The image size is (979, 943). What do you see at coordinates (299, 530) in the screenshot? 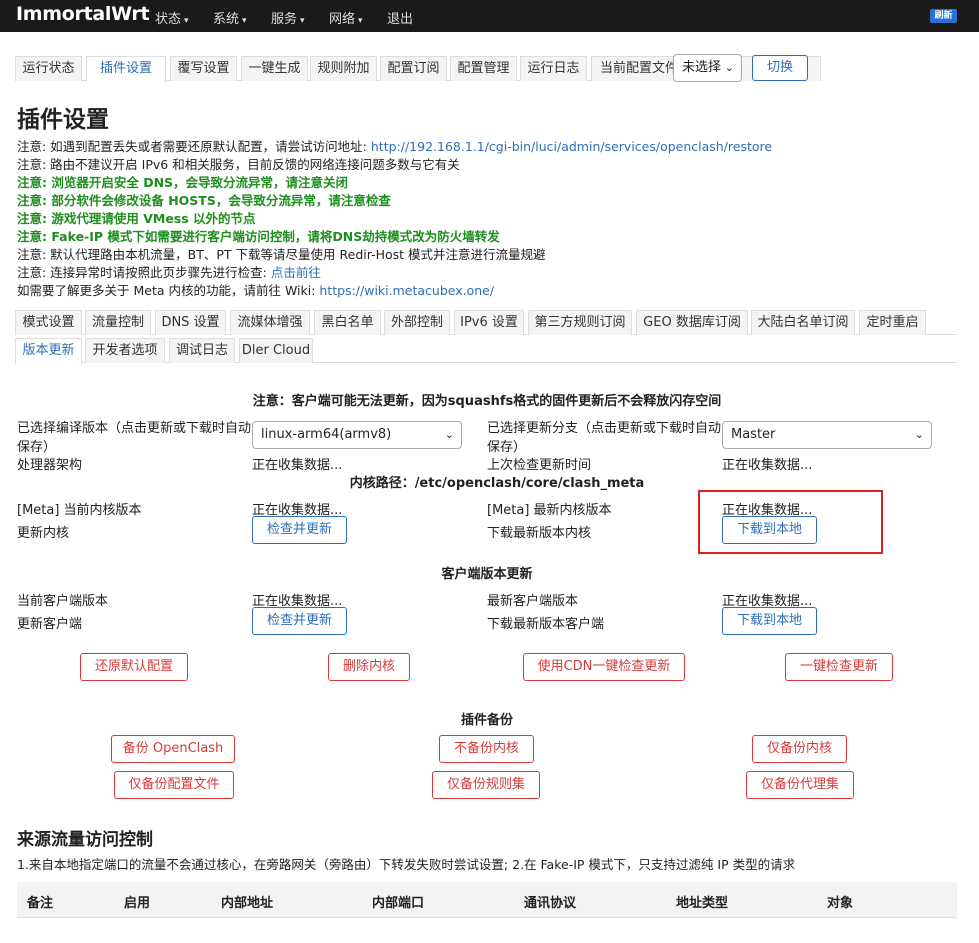
I see `check-update-core-button: 检查并更新` at bounding box center [299, 530].